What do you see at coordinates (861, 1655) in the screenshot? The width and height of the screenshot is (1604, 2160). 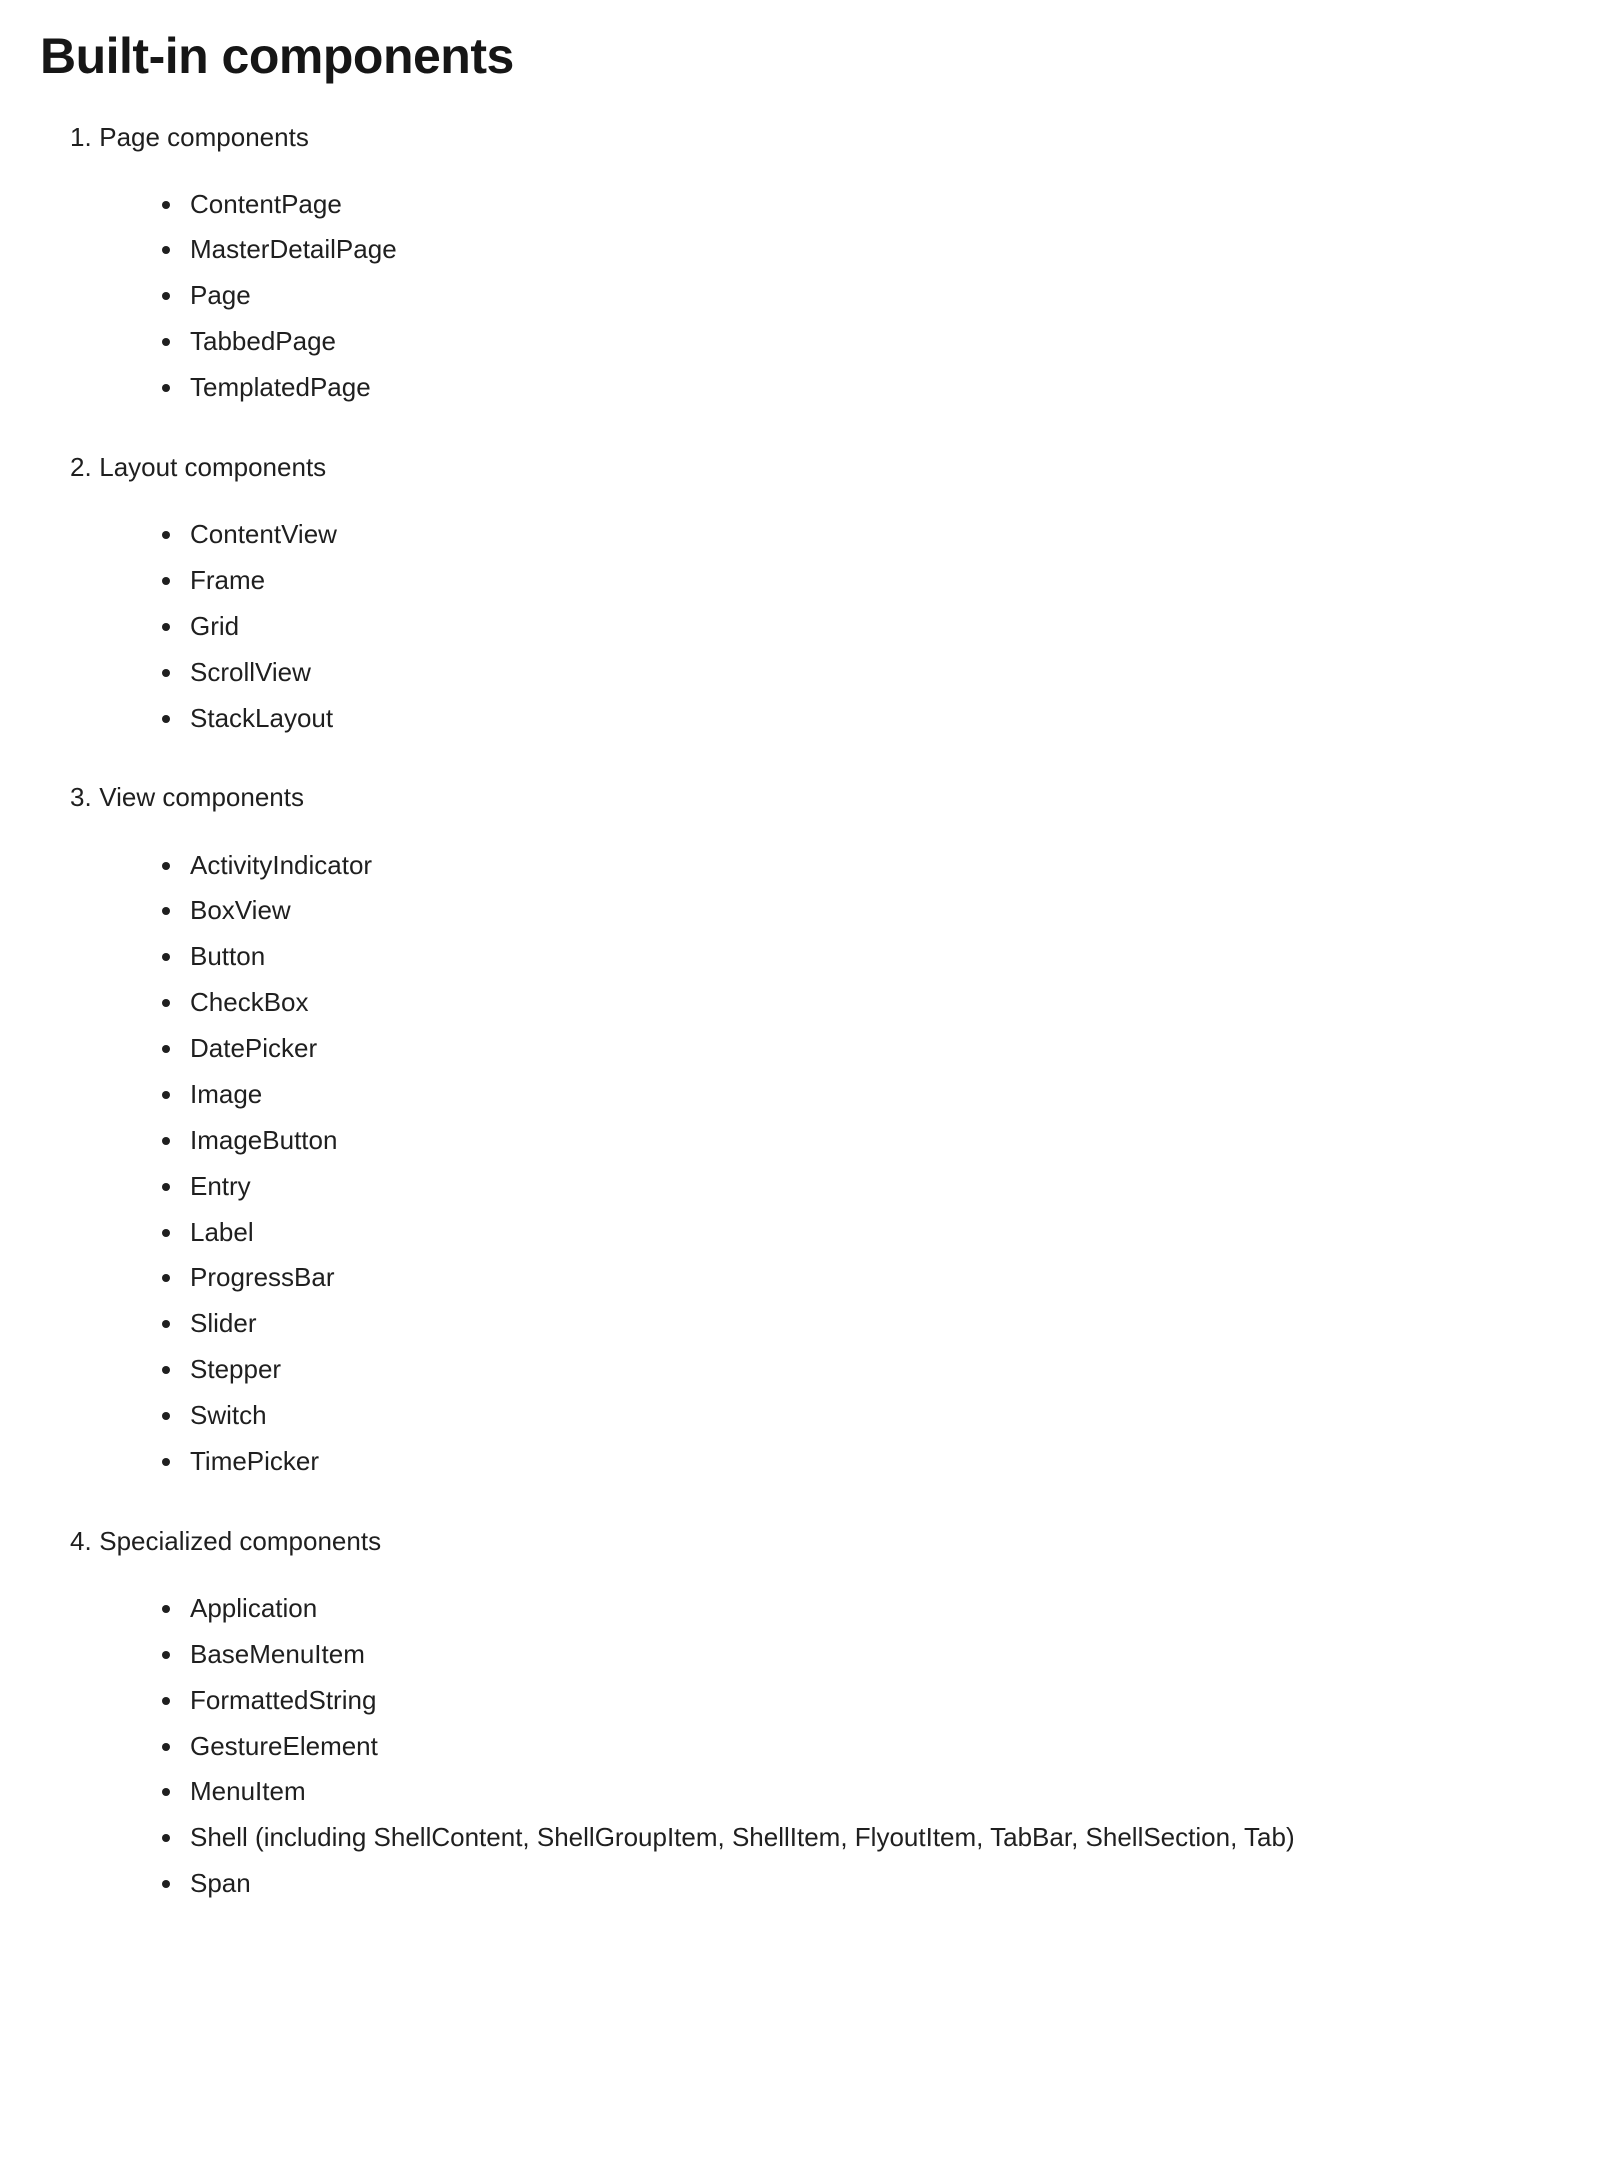 I see `list-item: BaseMenuItem` at bounding box center [861, 1655].